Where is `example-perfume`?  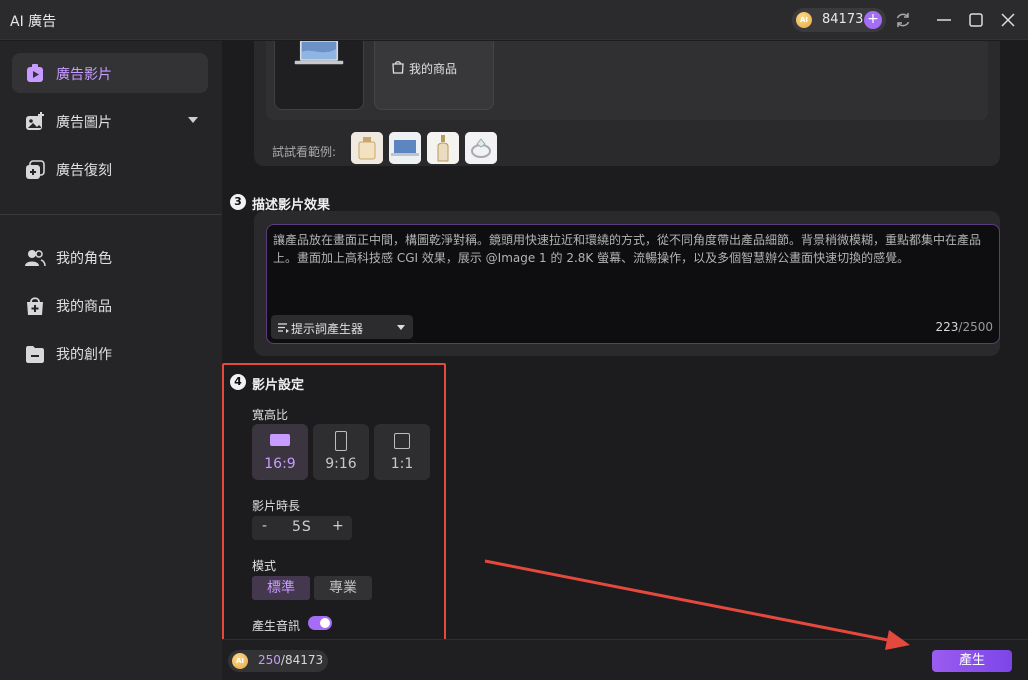
example-perfume is located at coordinates (367, 148).